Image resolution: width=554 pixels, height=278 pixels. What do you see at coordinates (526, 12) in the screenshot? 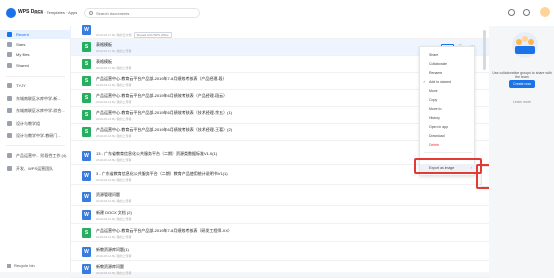
I see `notification-icon` at bounding box center [526, 12].